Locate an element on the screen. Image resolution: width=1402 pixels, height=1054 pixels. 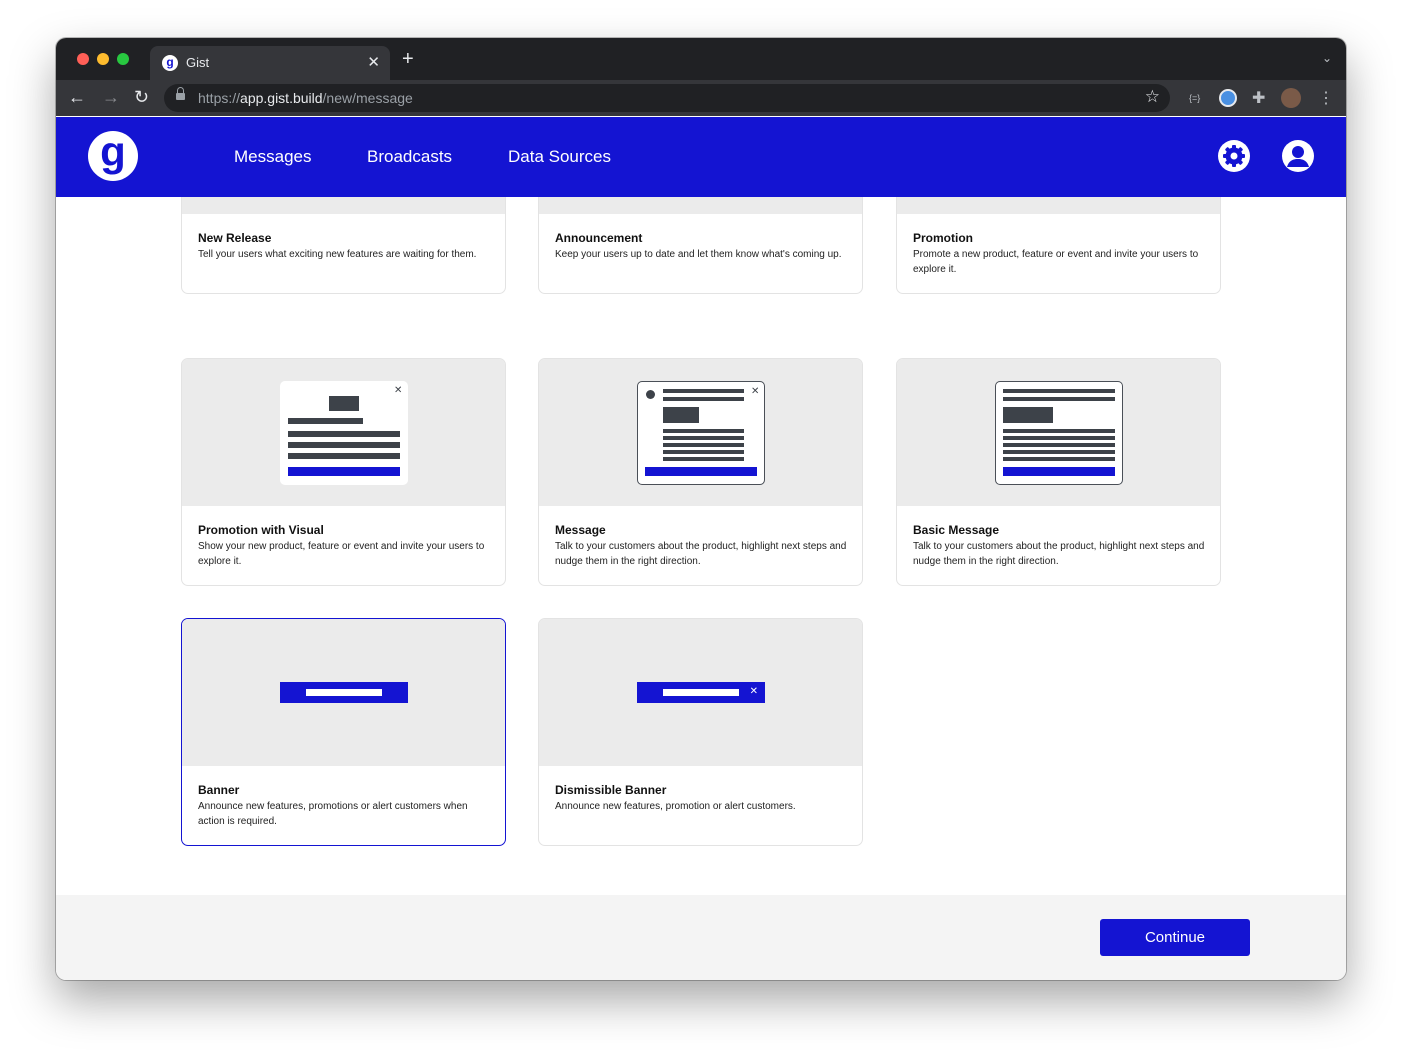
menu-icon: ⋮ is located at coordinates (1326, 98).